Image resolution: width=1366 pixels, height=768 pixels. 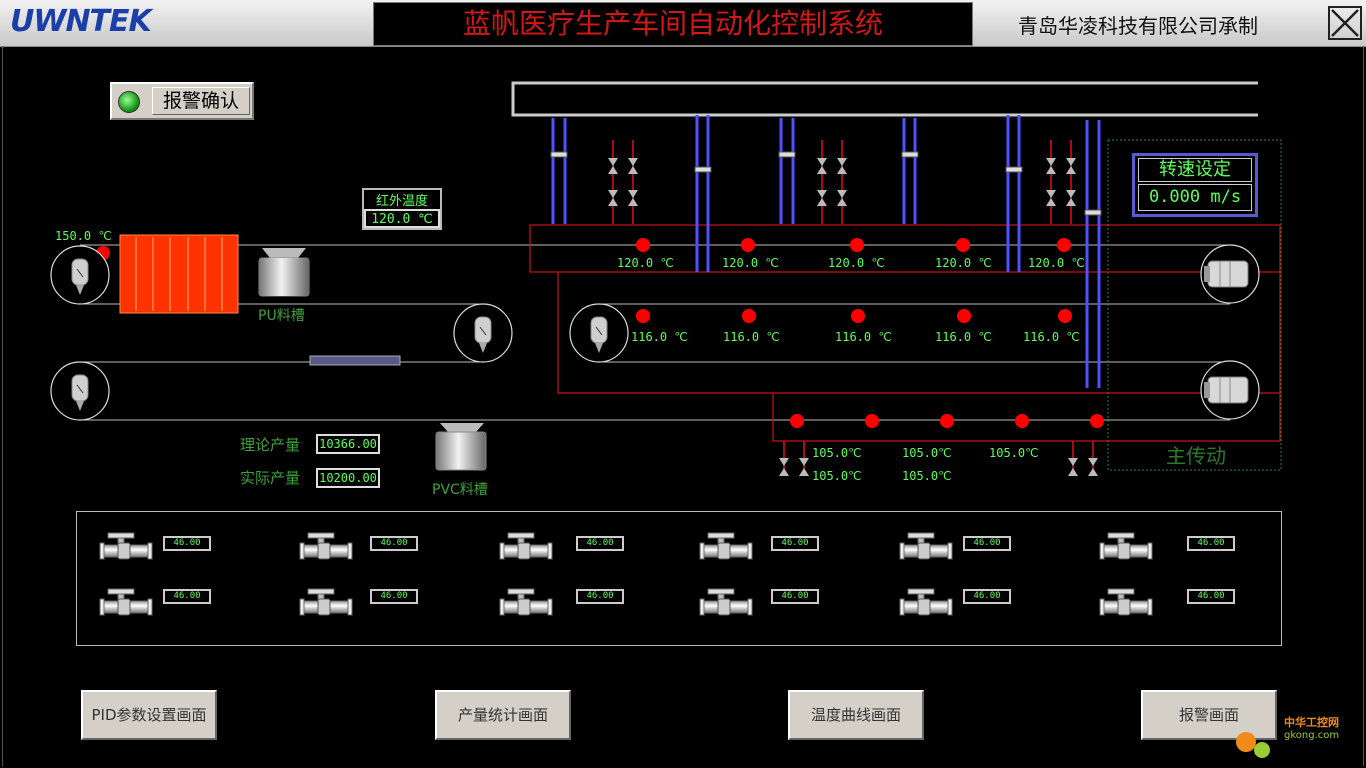 I want to click on main-drive-label: 主传动, so click(x=1196, y=456).